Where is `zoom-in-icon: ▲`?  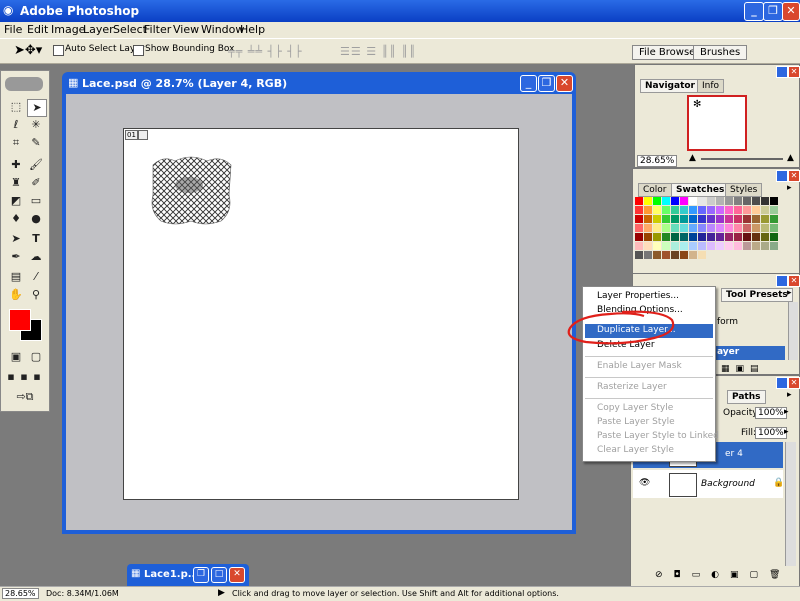
zoom-in-icon: ▲ is located at coordinates (790, 158).